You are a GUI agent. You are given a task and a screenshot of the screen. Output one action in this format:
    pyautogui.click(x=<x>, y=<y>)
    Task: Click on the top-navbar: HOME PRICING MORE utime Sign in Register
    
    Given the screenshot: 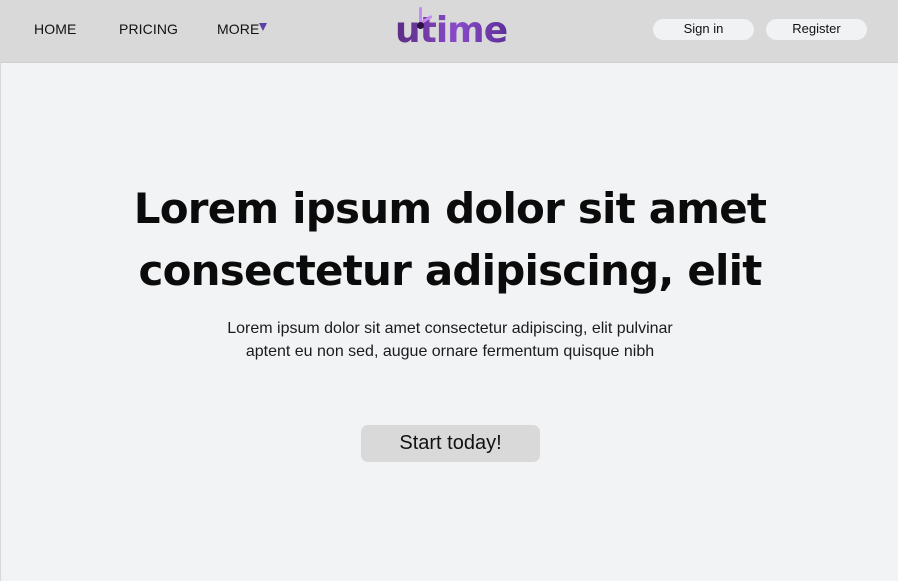 What is the action you would take?
    pyautogui.click(x=449, y=31)
    